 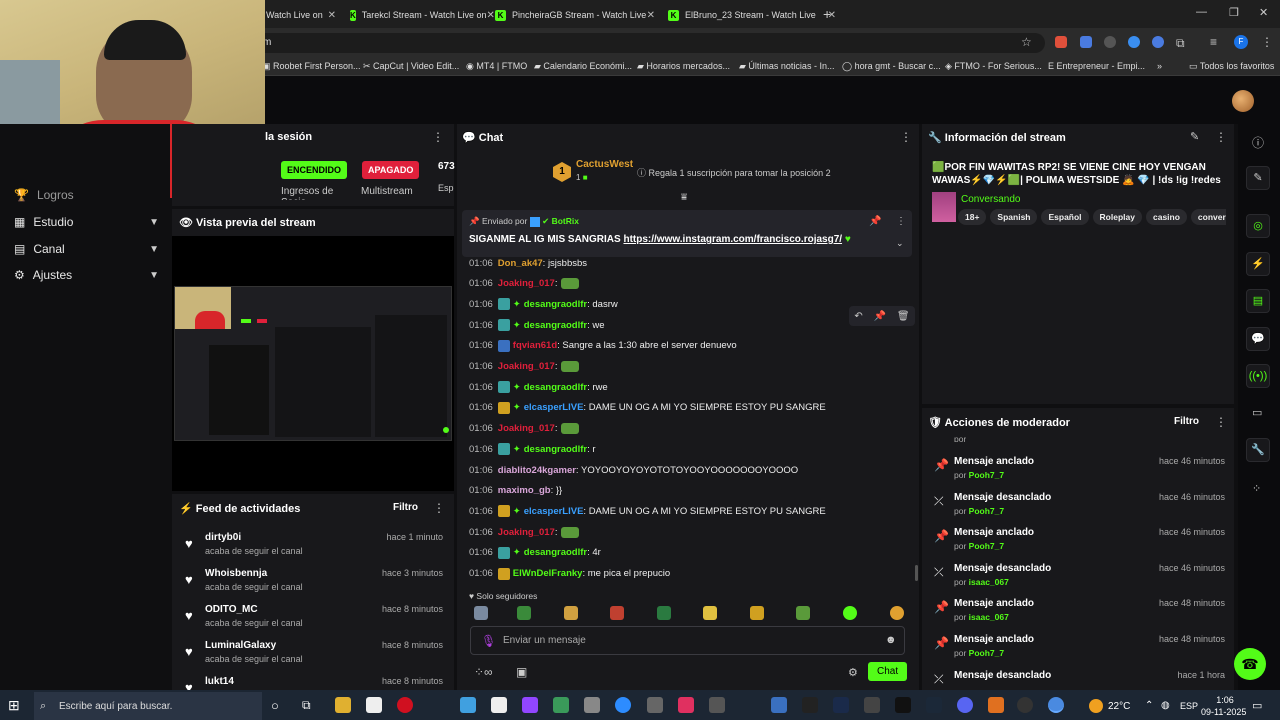 What do you see at coordinates (1134, 42) in the screenshot?
I see `vpn-icon` at bounding box center [1134, 42].